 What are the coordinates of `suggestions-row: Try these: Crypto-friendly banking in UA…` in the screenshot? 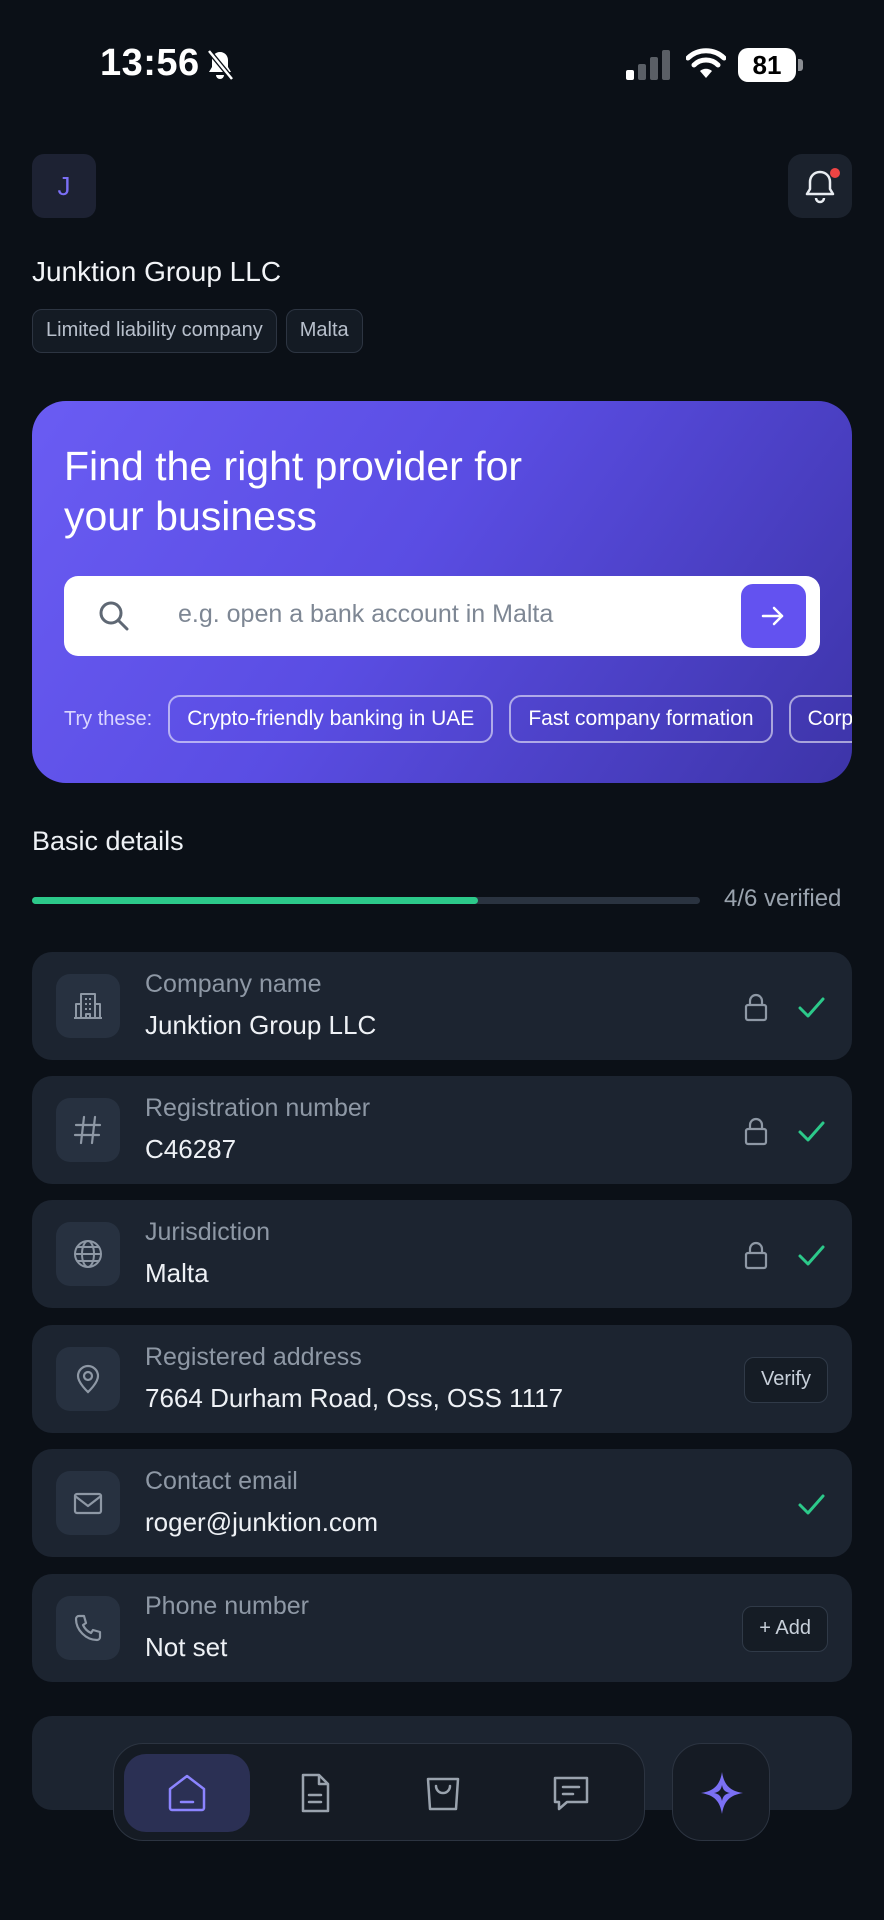 It's located at (458, 719).